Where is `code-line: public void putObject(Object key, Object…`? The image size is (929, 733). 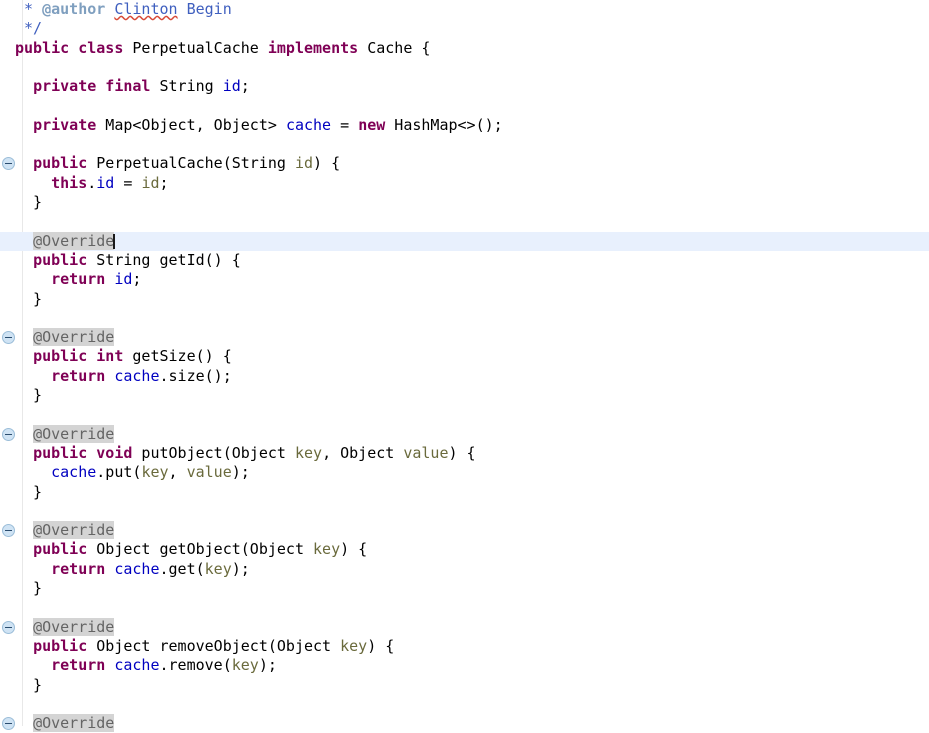 code-line: public void putObject(Object key, Object… is located at coordinates (464, 453).